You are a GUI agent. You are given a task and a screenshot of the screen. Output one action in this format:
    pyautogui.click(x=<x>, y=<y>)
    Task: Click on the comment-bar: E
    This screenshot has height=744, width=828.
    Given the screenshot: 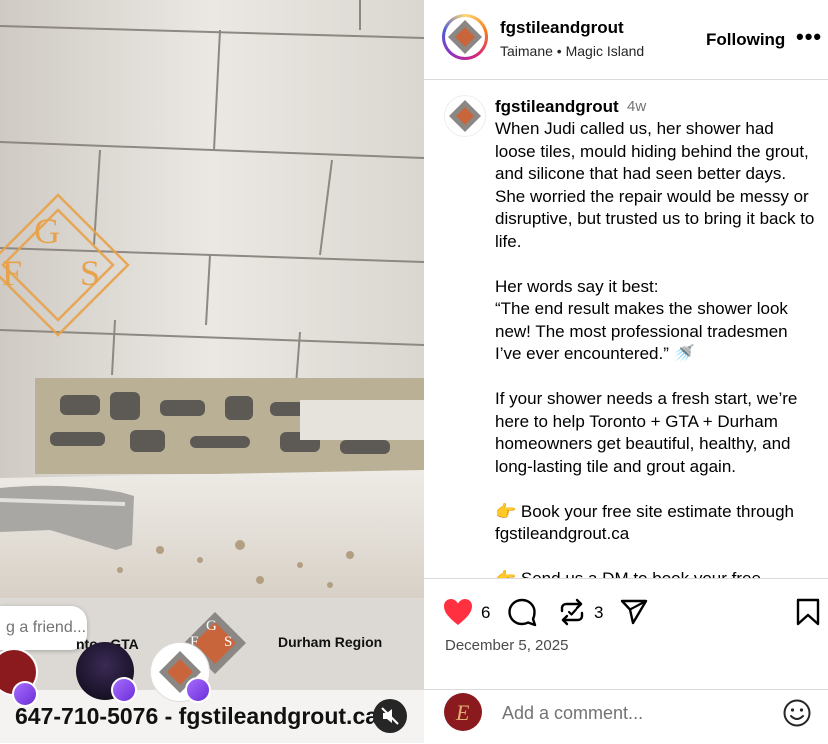 What is the action you would take?
    pyautogui.click(x=626, y=716)
    